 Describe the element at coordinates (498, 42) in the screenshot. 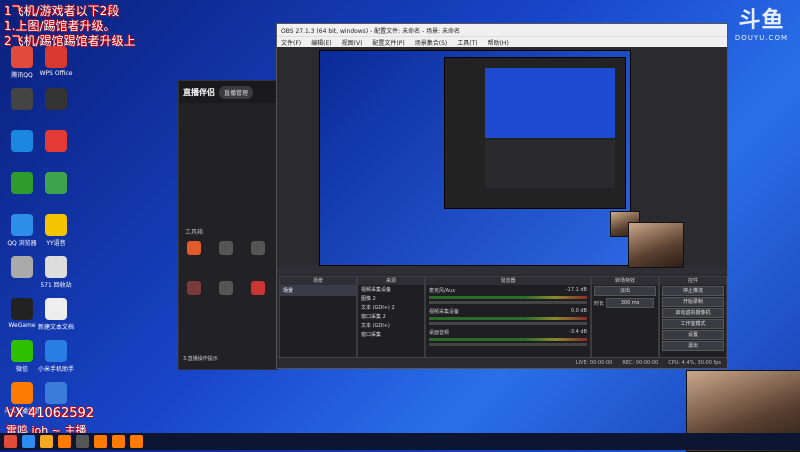

I see `obs-menu-item: 帮助(H)` at that location.